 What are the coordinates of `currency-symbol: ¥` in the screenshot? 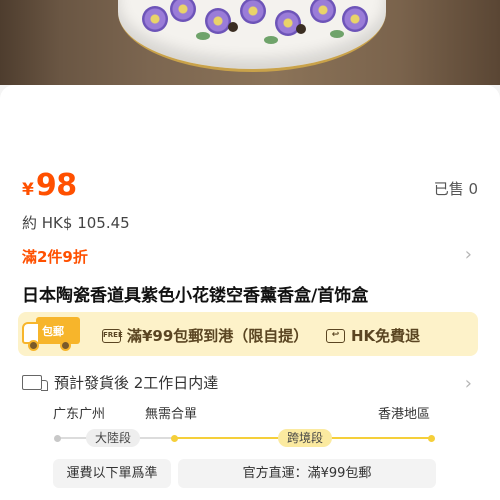 It's located at (28, 190).